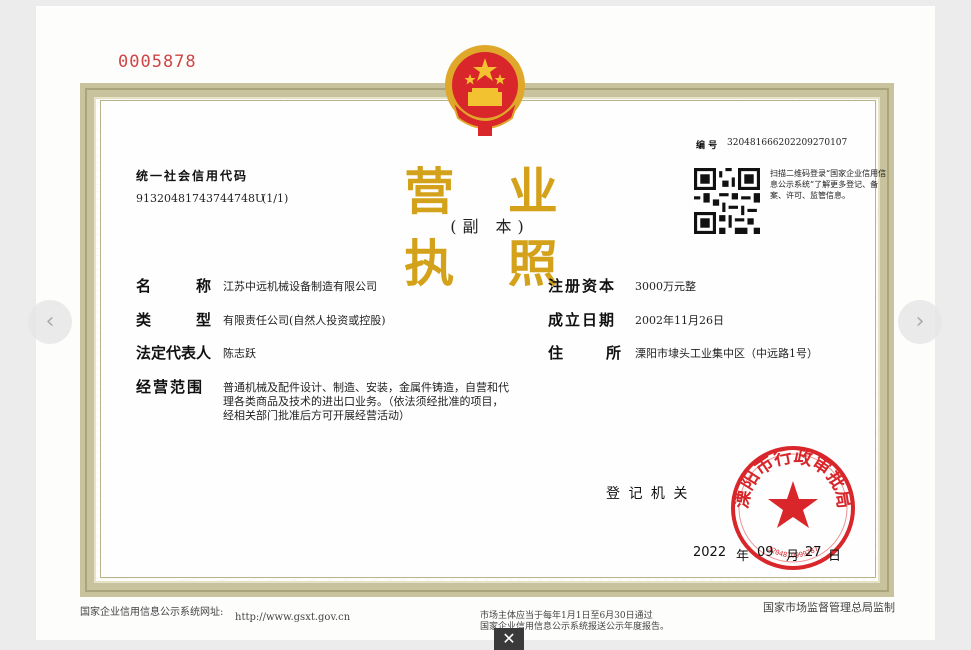 The height and width of the screenshot is (650, 971). Describe the element at coordinates (556, 353) in the screenshot. I see `address-label-1: 住` at that location.